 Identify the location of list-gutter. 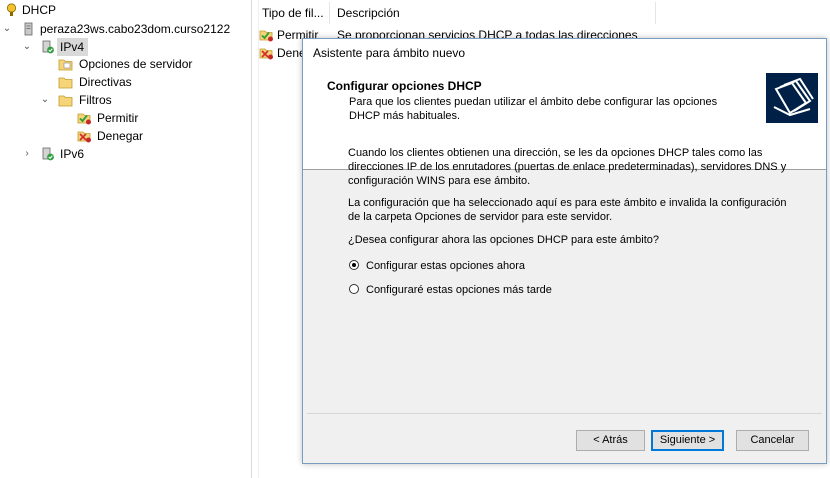
(255, 239).